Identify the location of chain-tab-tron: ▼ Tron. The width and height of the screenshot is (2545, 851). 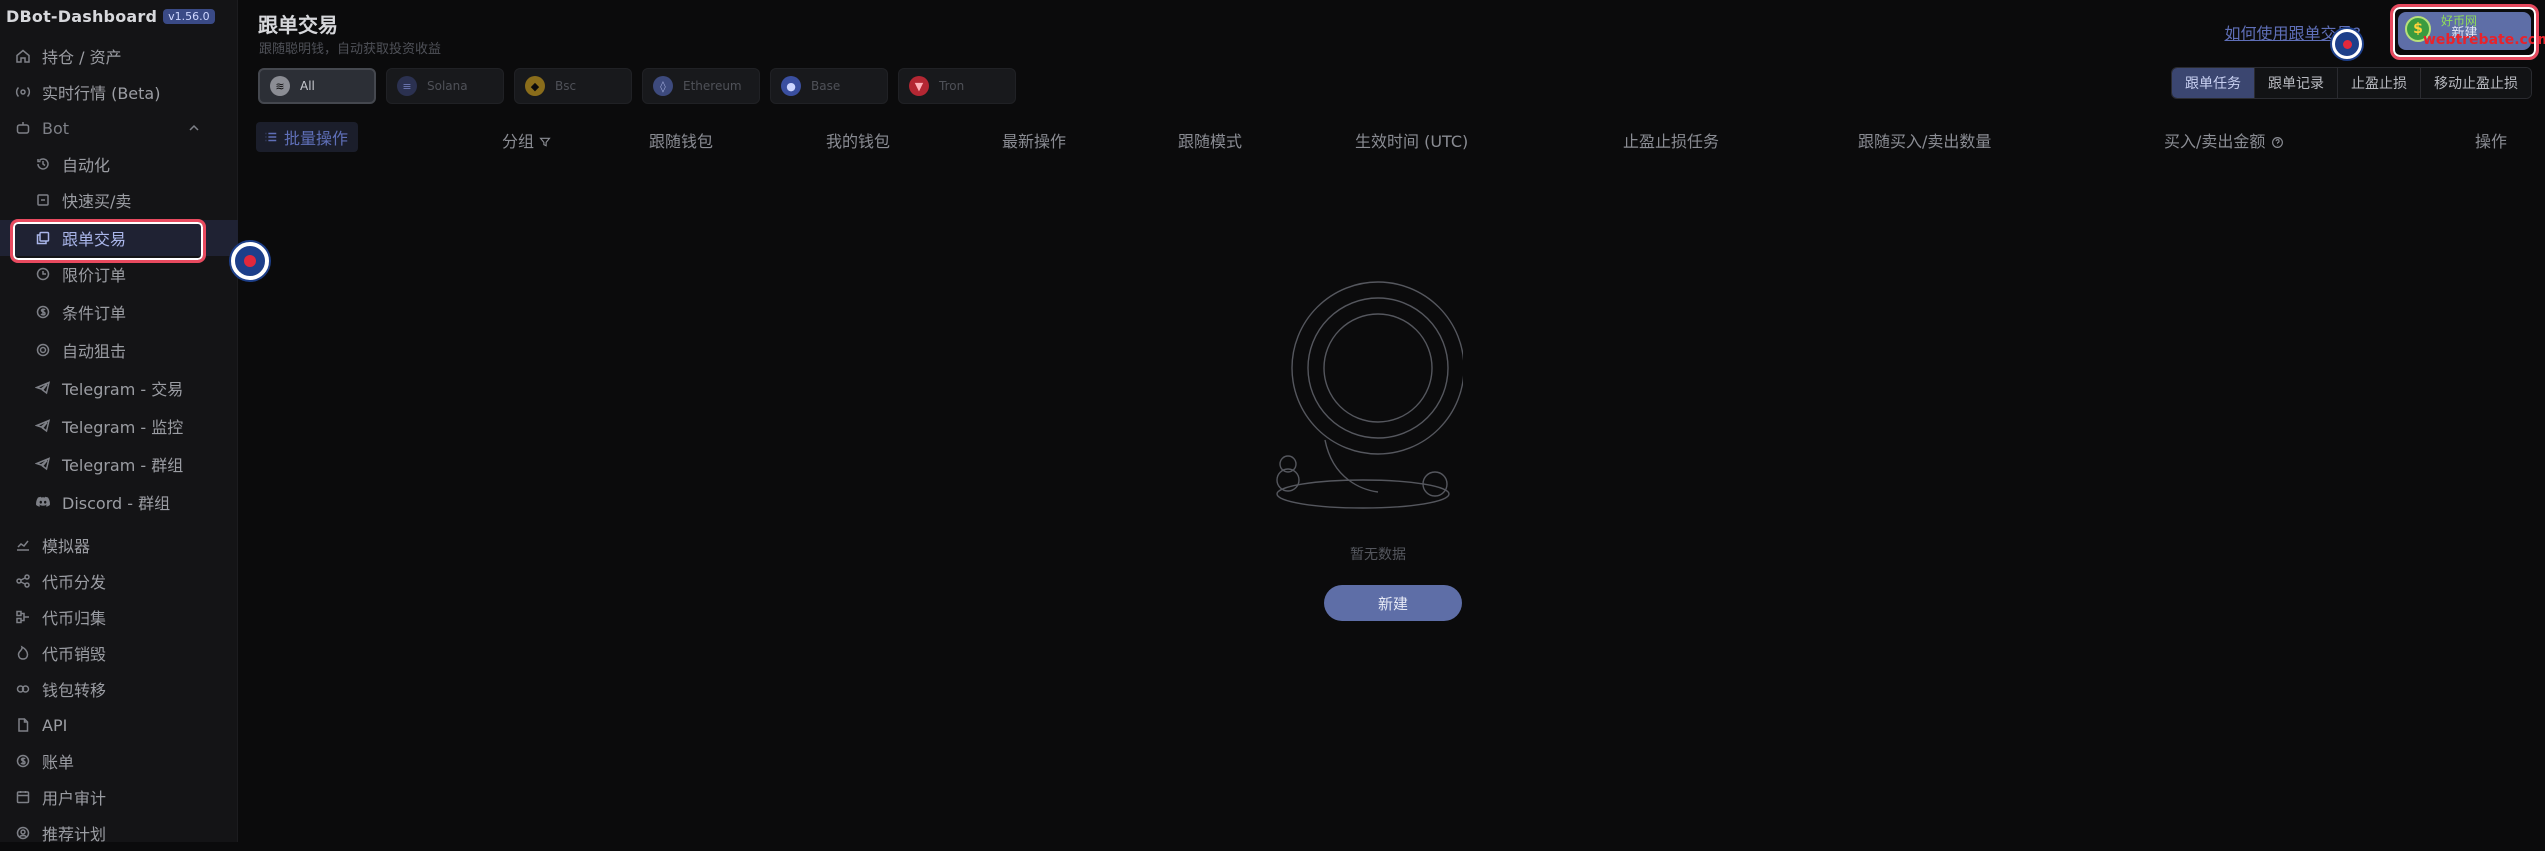
(957, 86).